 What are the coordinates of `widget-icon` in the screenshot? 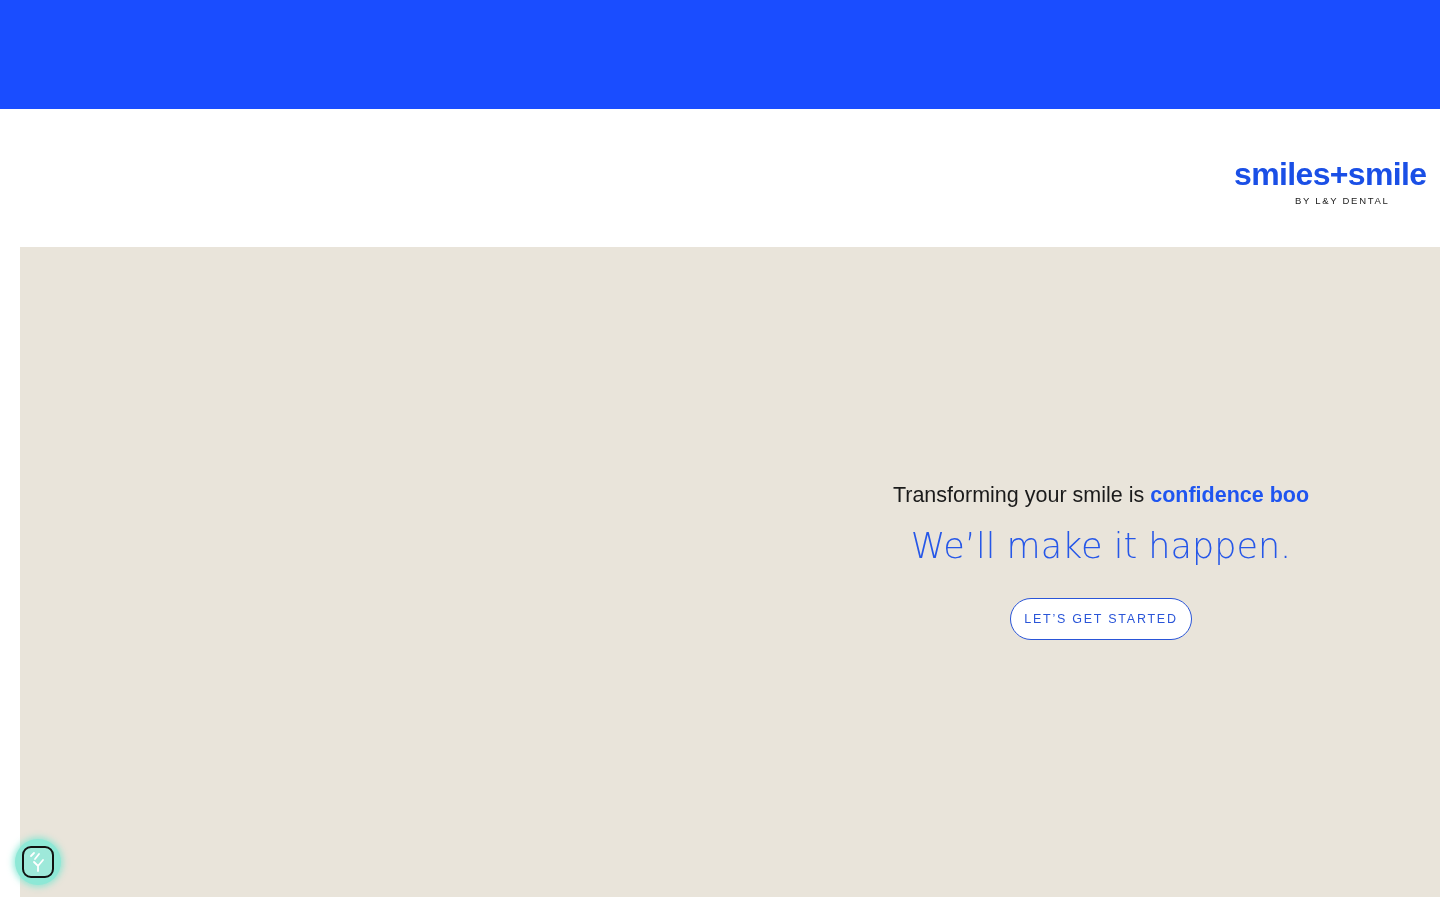 It's located at (38, 862).